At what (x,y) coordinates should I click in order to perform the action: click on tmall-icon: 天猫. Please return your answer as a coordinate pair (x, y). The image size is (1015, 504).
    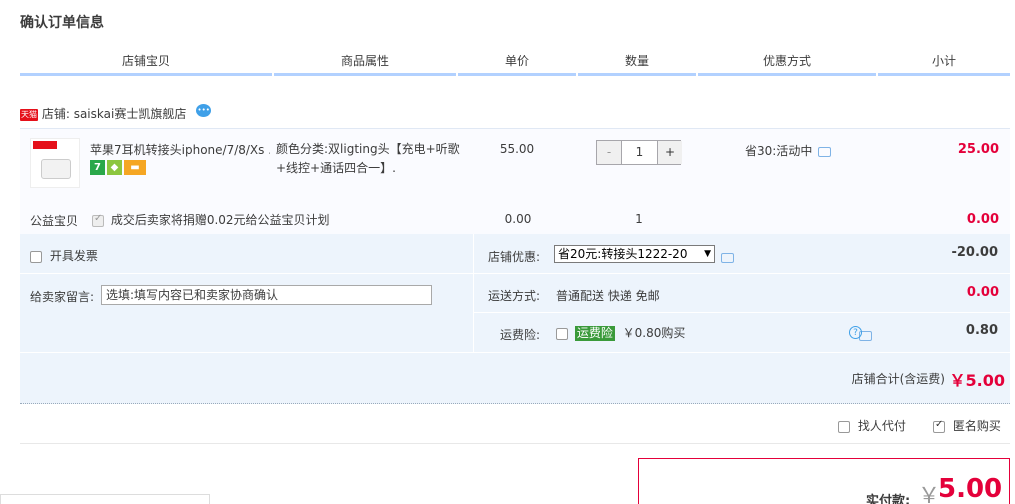
    Looking at the image, I should click on (29, 114).